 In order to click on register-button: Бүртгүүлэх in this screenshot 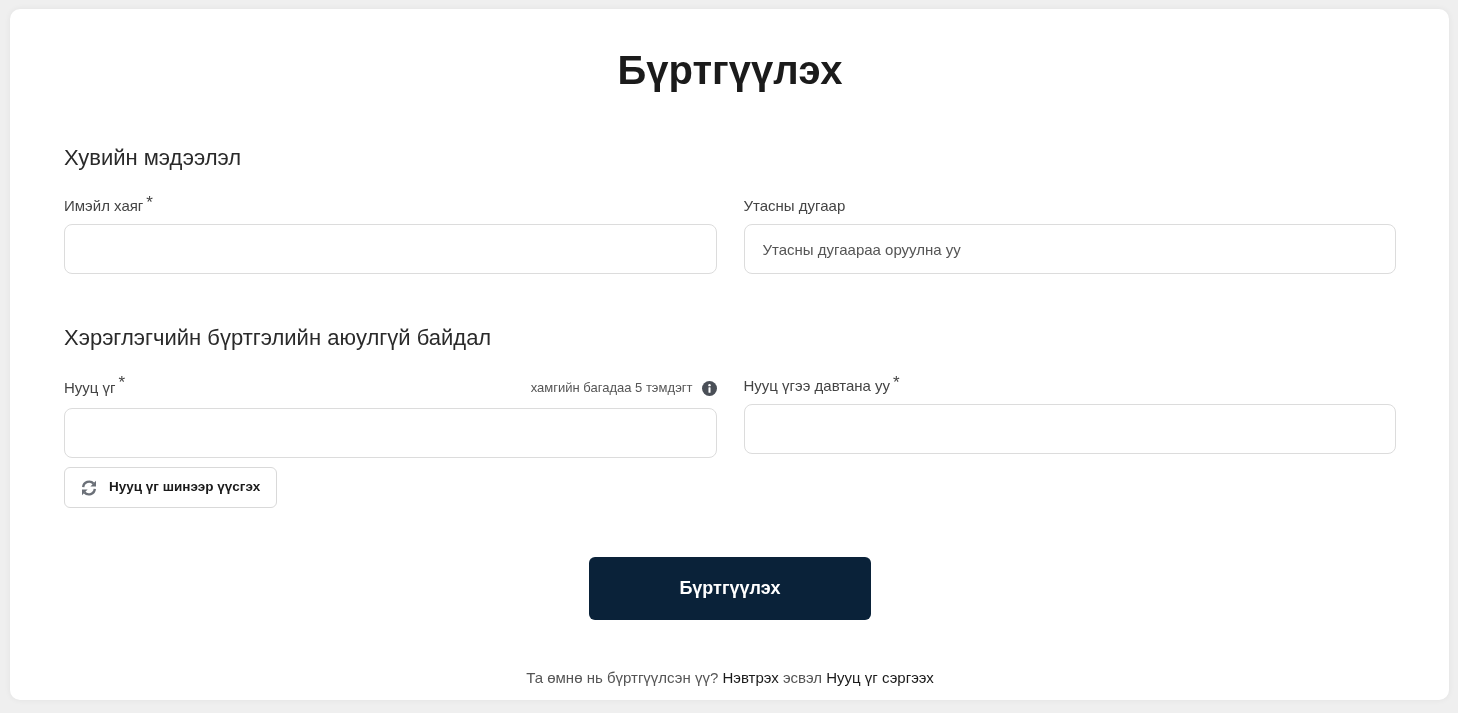, I will do `click(730, 588)`.